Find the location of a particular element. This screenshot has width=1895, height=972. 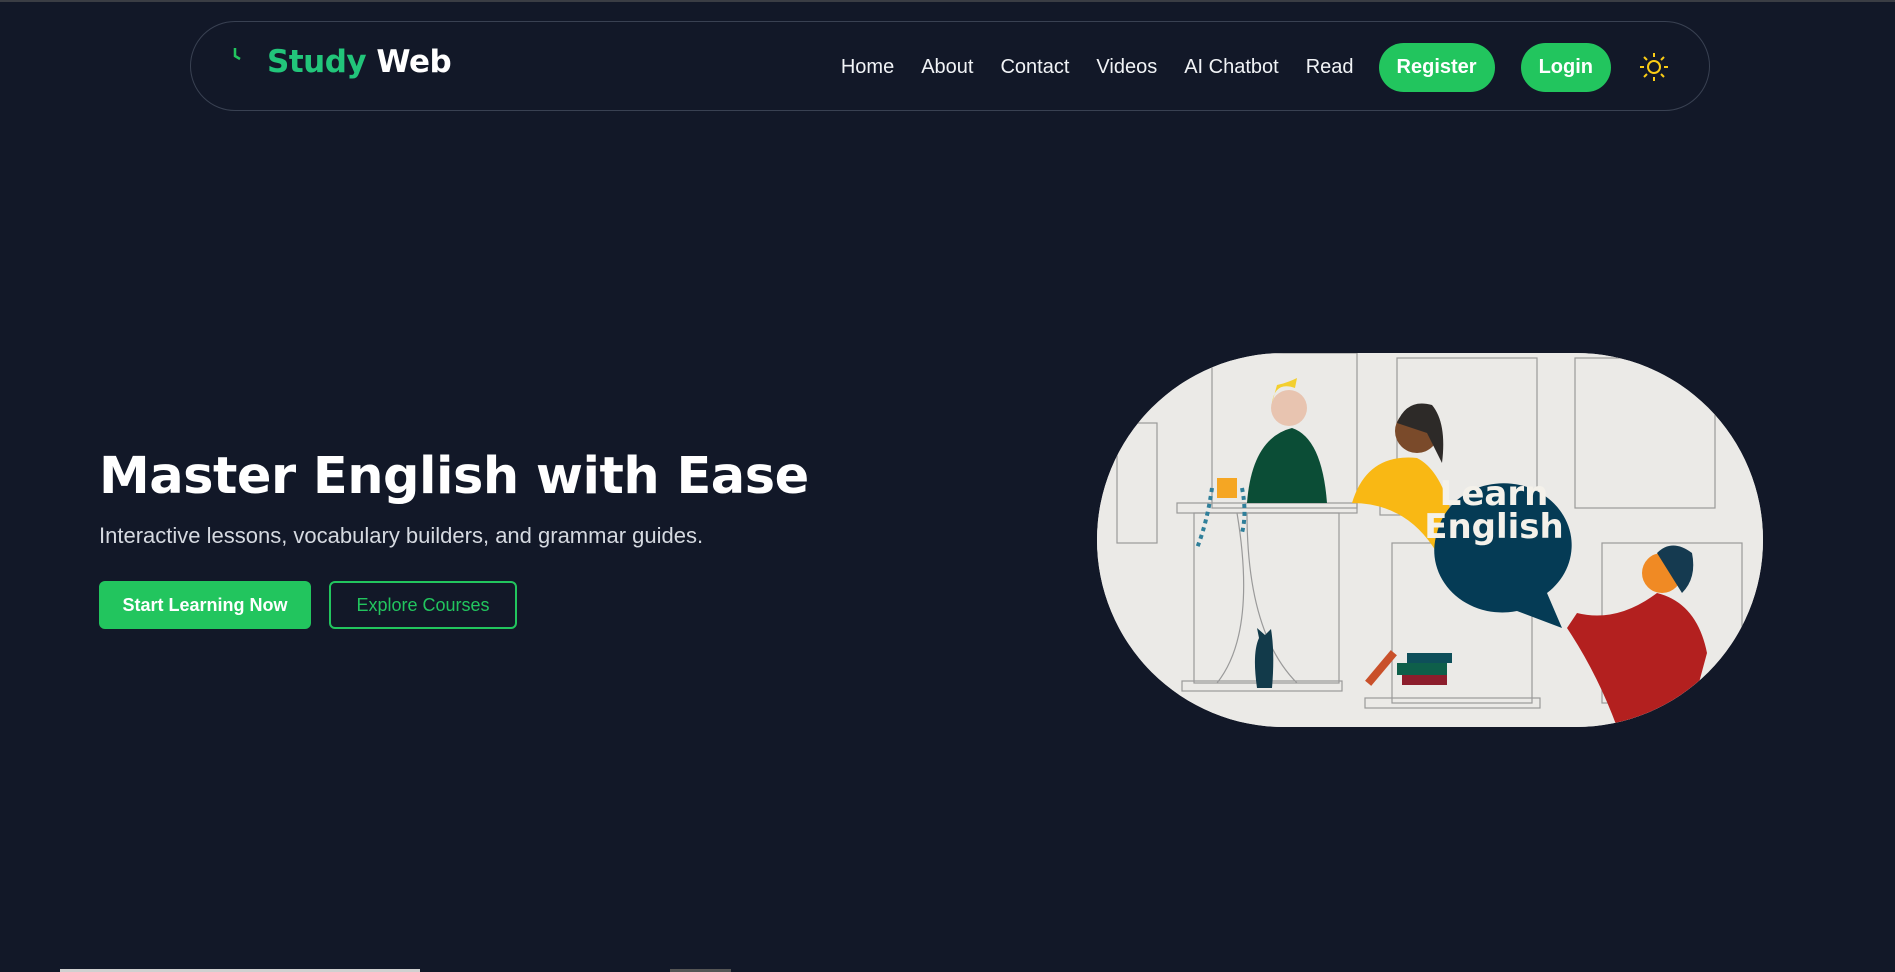

window-top-border is located at coordinates (947, 1).